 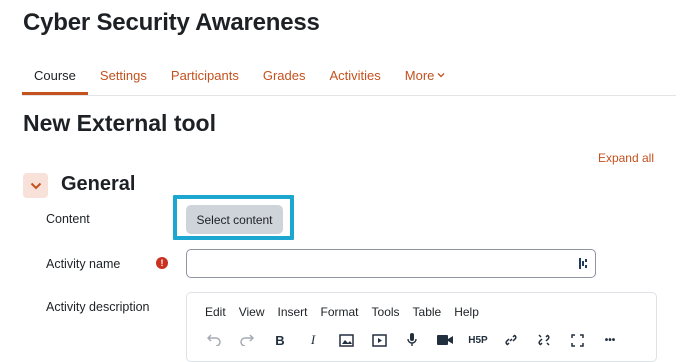 I want to click on menu-tools: Tools, so click(x=386, y=312).